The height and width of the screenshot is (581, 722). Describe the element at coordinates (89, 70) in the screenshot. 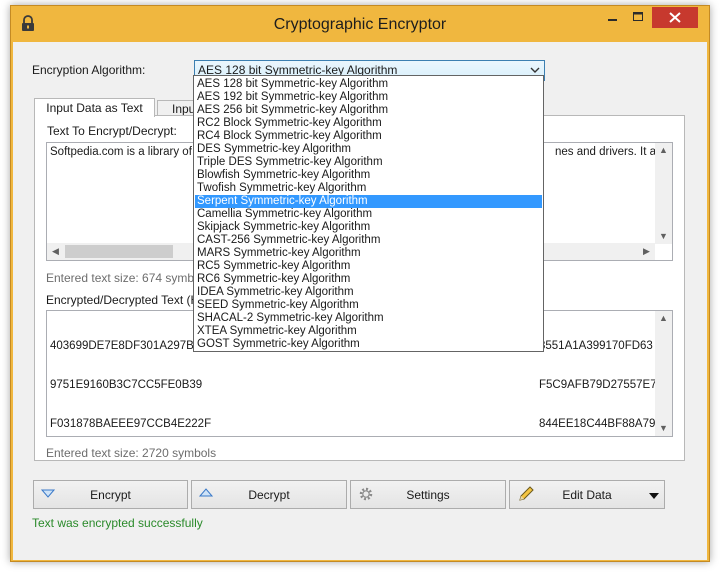

I see `algorithm-label: Encryption Algorithm:` at that location.